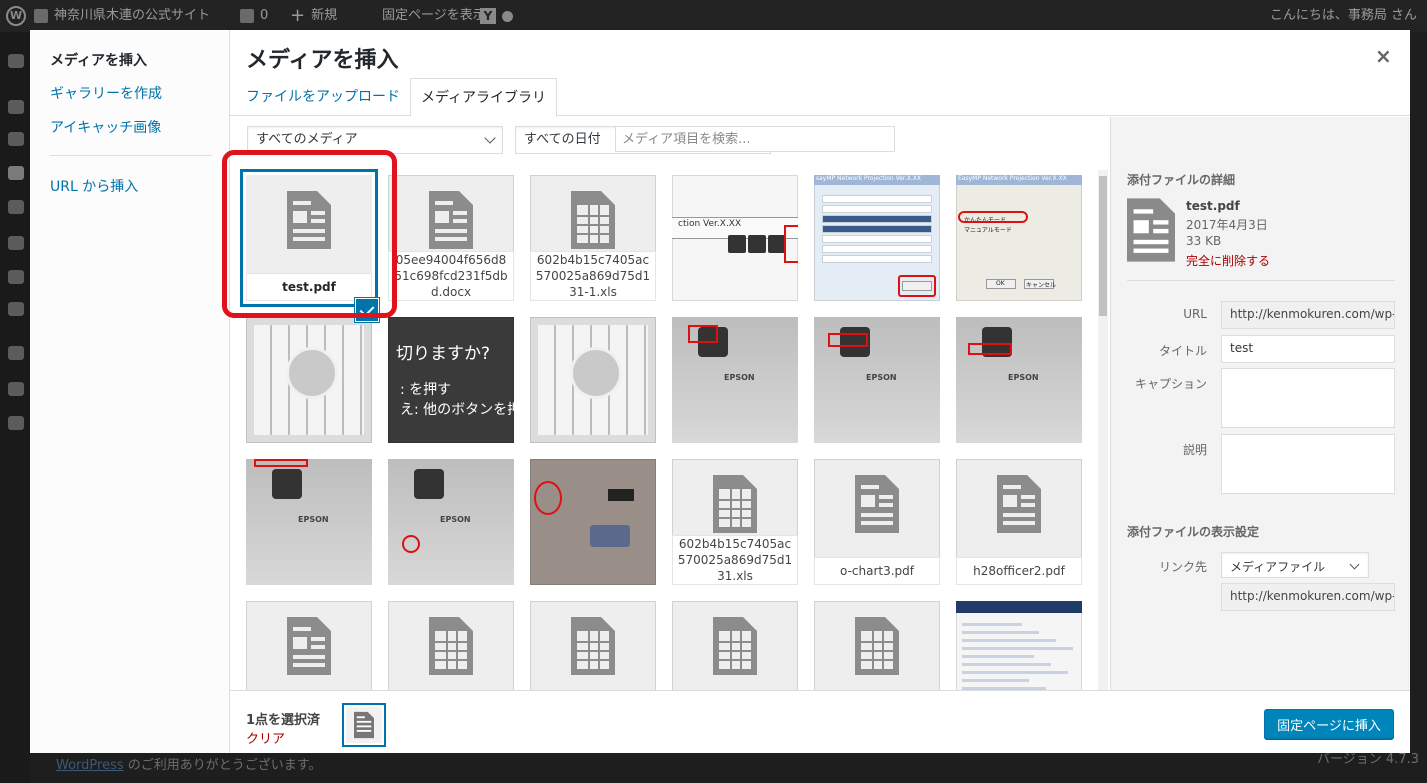 The width and height of the screenshot is (1427, 783). What do you see at coordinates (593, 645) in the screenshot?
I see `attachment-item: a4da8baee6693eb` at bounding box center [593, 645].